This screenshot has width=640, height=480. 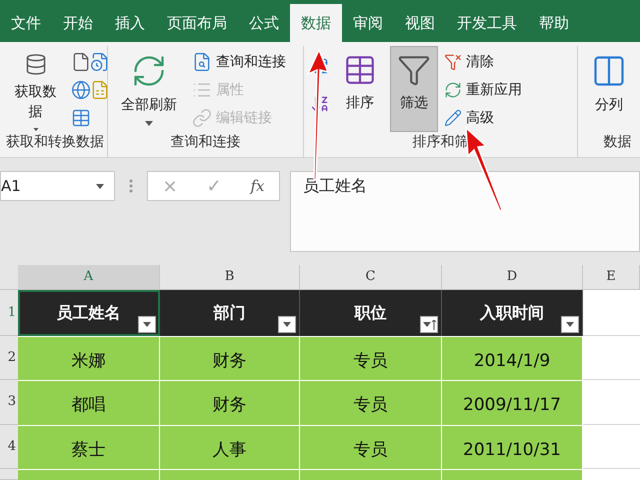 What do you see at coordinates (487, 23) in the screenshot?
I see `ribbon-tab: 开发工具` at bounding box center [487, 23].